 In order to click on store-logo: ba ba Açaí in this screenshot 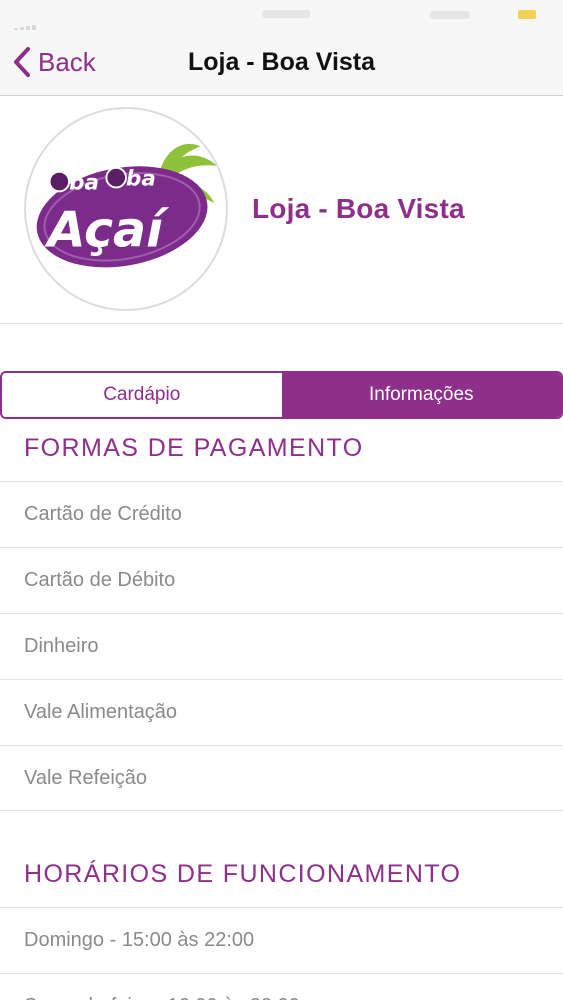, I will do `click(126, 209)`.